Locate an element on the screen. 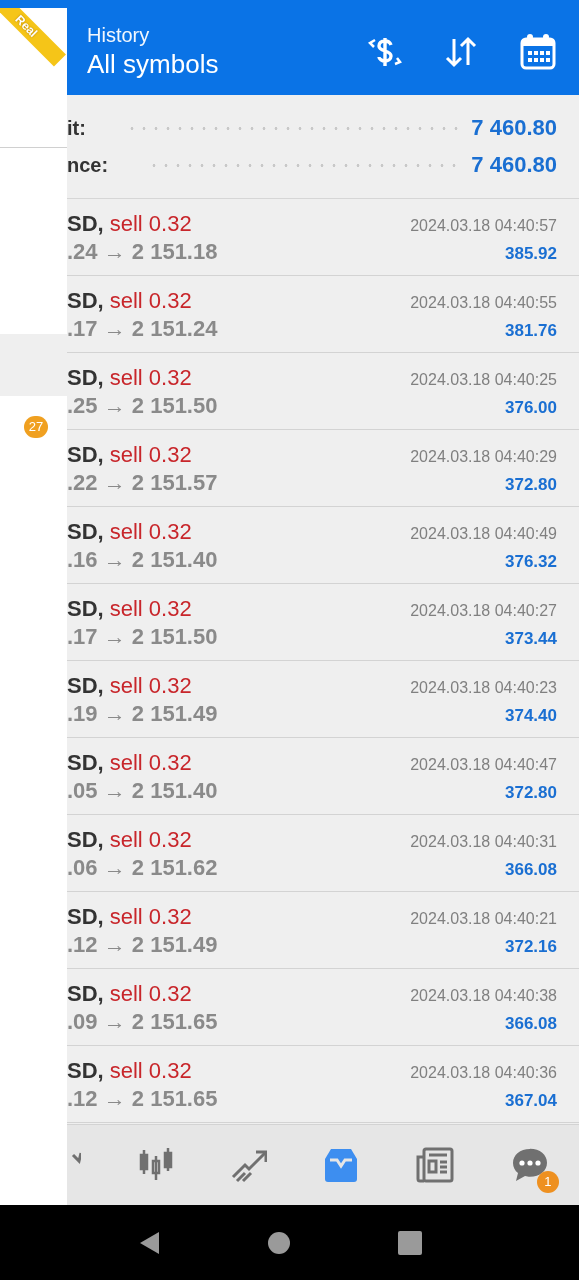  profit-value: 376.00 is located at coordinates (531, 408).